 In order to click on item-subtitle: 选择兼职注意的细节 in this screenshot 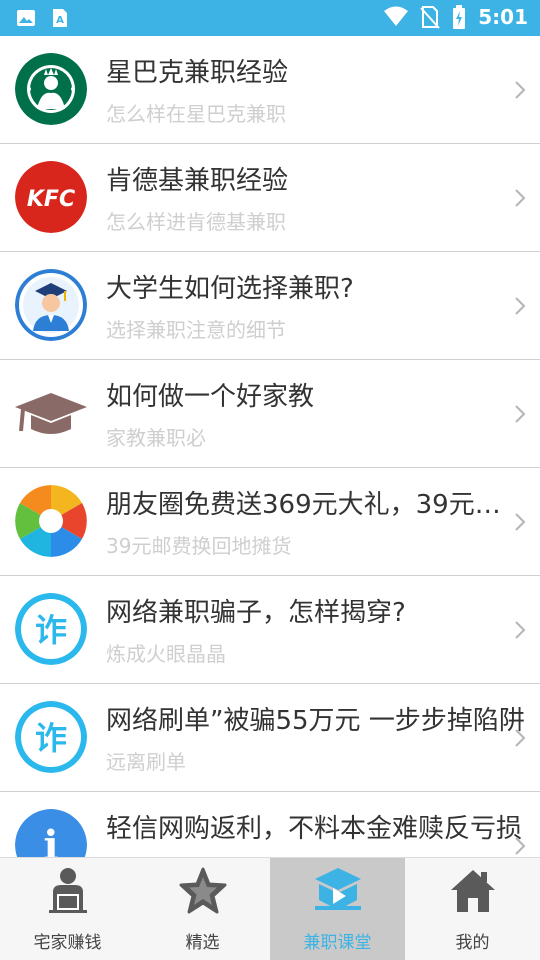, I will do `click(196, 330)`.